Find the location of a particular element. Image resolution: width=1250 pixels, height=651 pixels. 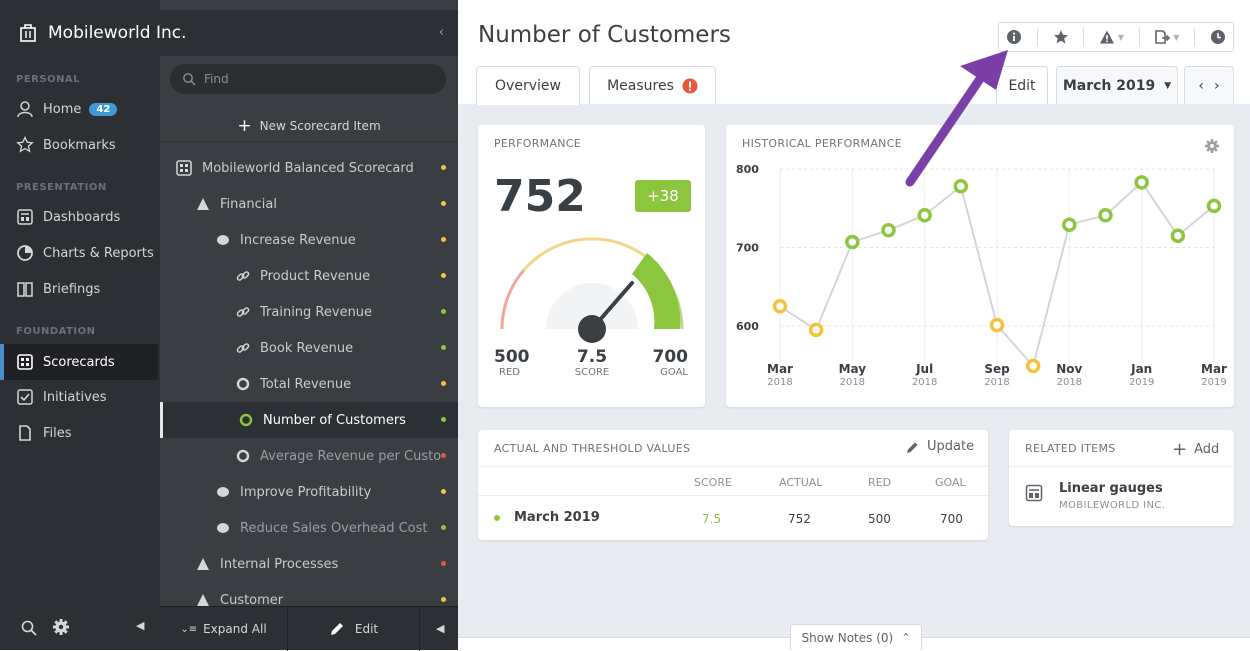

export-dropdown: ▼ is located at coordinates (1166, 37).